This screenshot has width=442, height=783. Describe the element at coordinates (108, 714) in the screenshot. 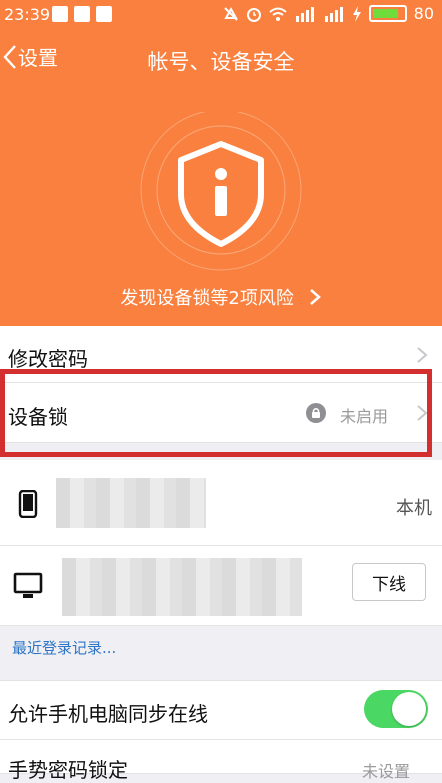

I see `sync-online-label: 允许手机电脑同步在线` at that location.